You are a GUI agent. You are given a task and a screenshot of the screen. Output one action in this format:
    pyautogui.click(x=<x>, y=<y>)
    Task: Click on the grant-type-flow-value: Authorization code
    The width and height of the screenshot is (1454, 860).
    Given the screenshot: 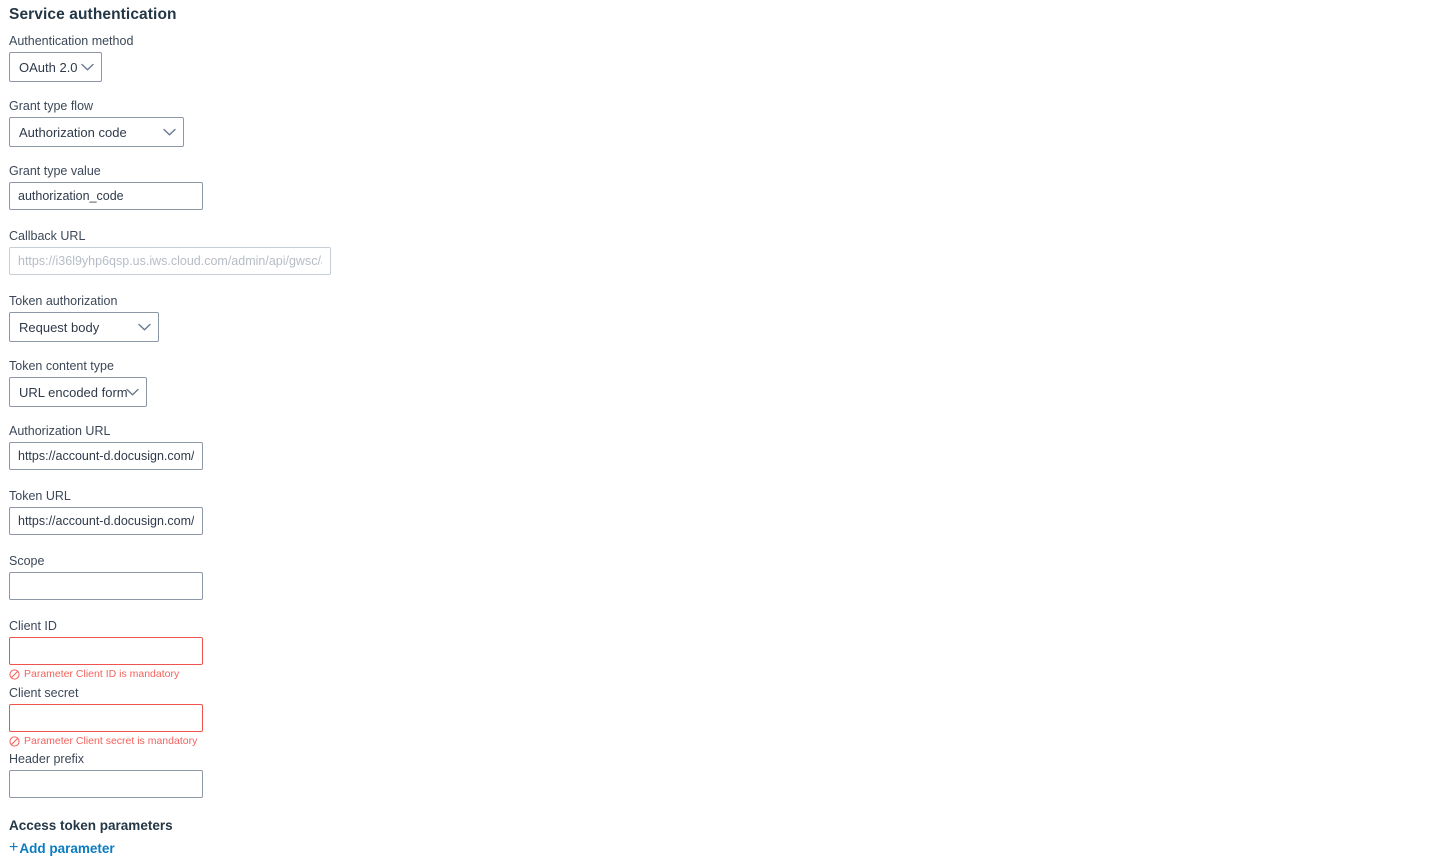 What is the action you would take?
    pyautogui.click(x=73, y=132)
    